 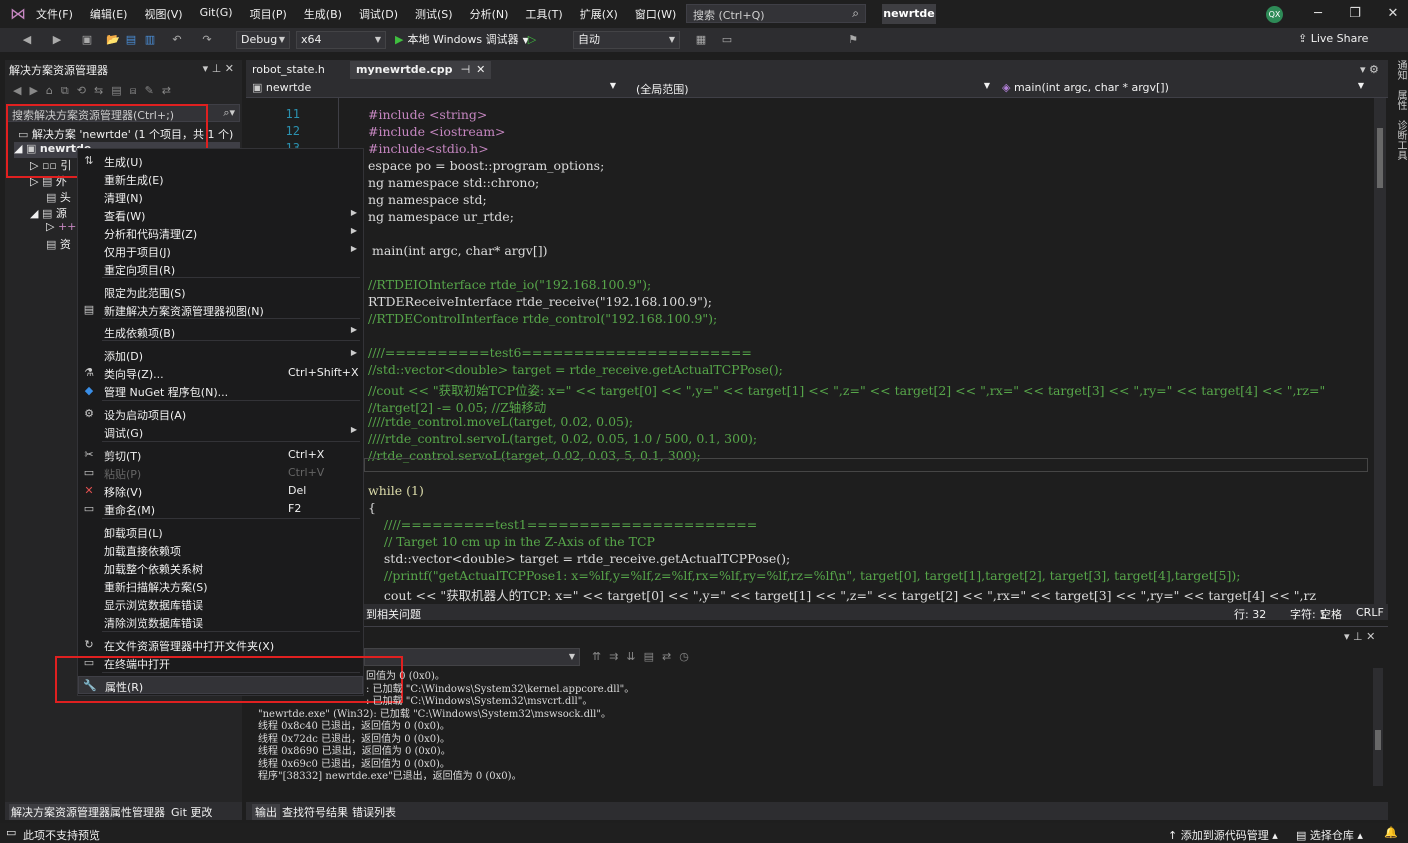 I want to click on context-menu-item: ▤新建解决方案资源管理器视图(N), so click(x=220, y=310).